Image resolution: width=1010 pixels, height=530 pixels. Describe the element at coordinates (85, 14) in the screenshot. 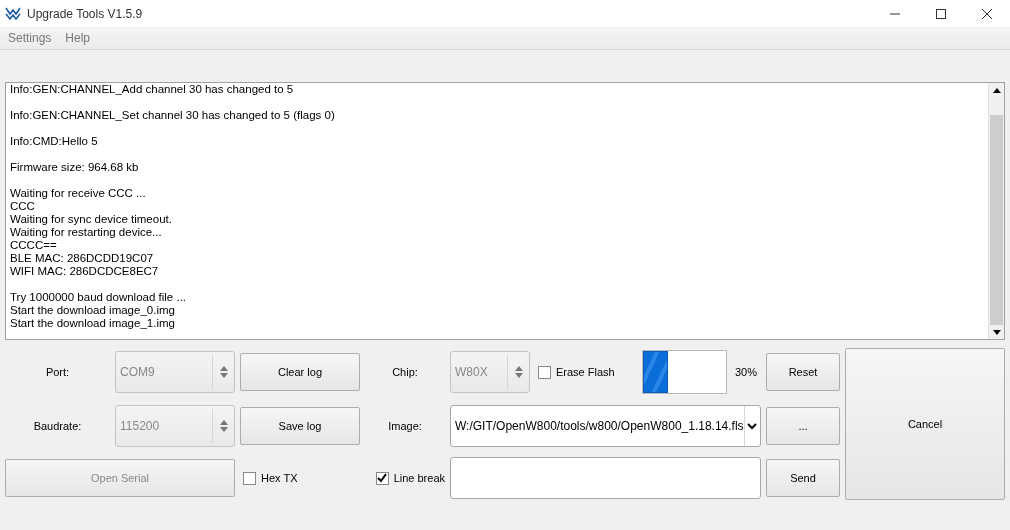

I see `window-title: Upgrade Tools V1.5.9` at that location.